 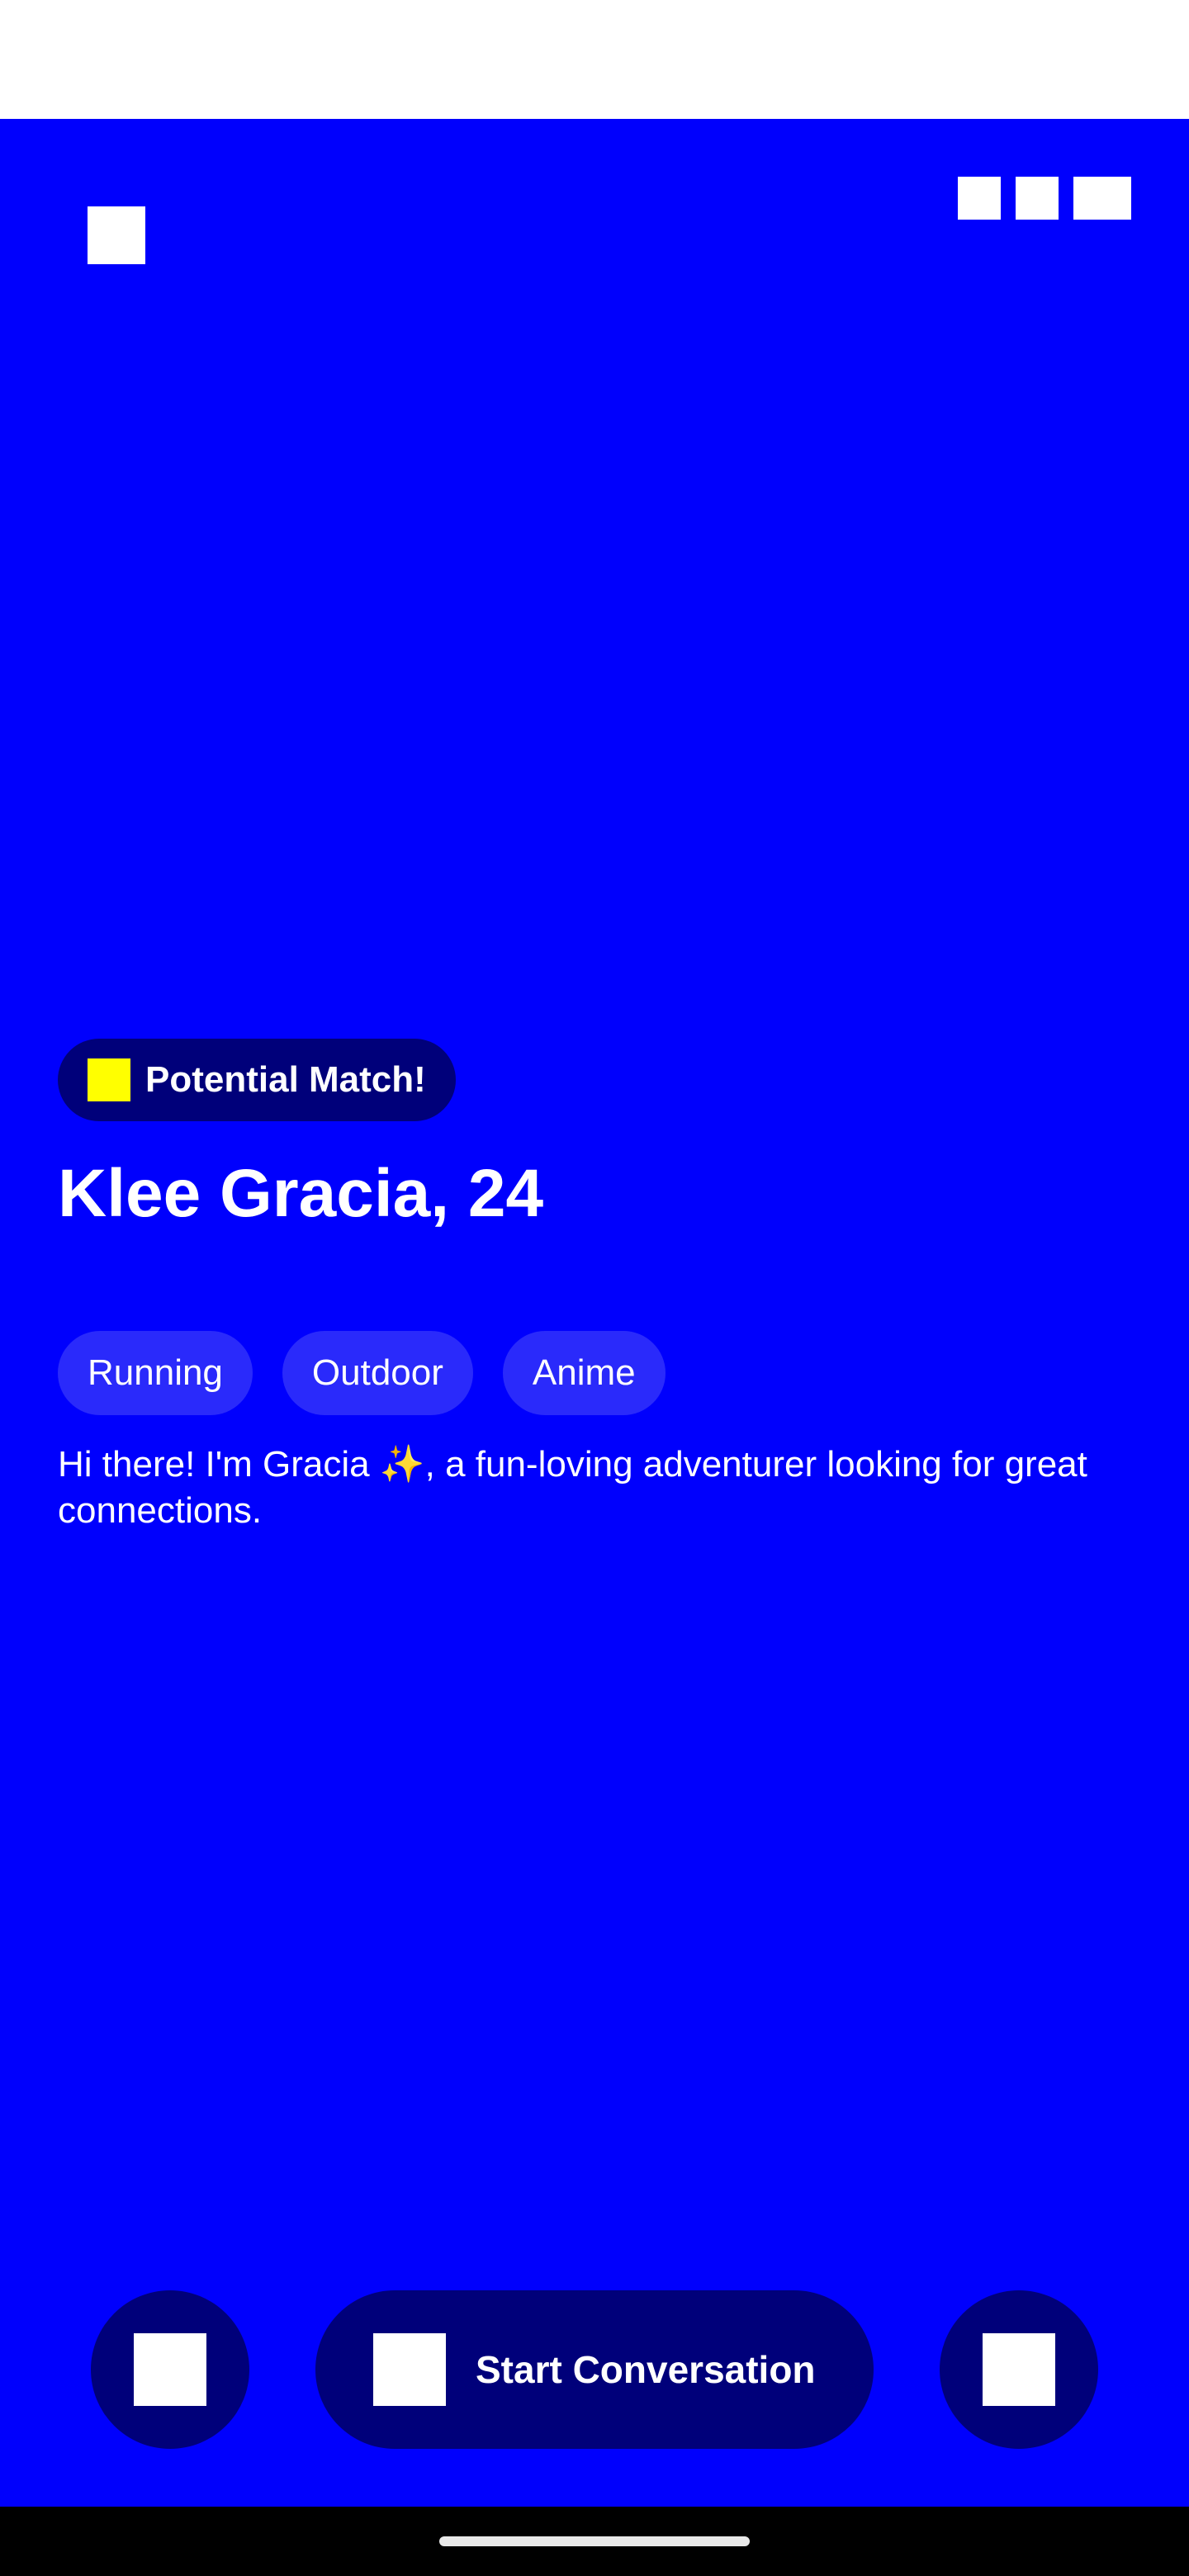 What do you see at coordinates (594, 59) in the screenshot?
I see `status-bar` at bounding box center [594, 59].